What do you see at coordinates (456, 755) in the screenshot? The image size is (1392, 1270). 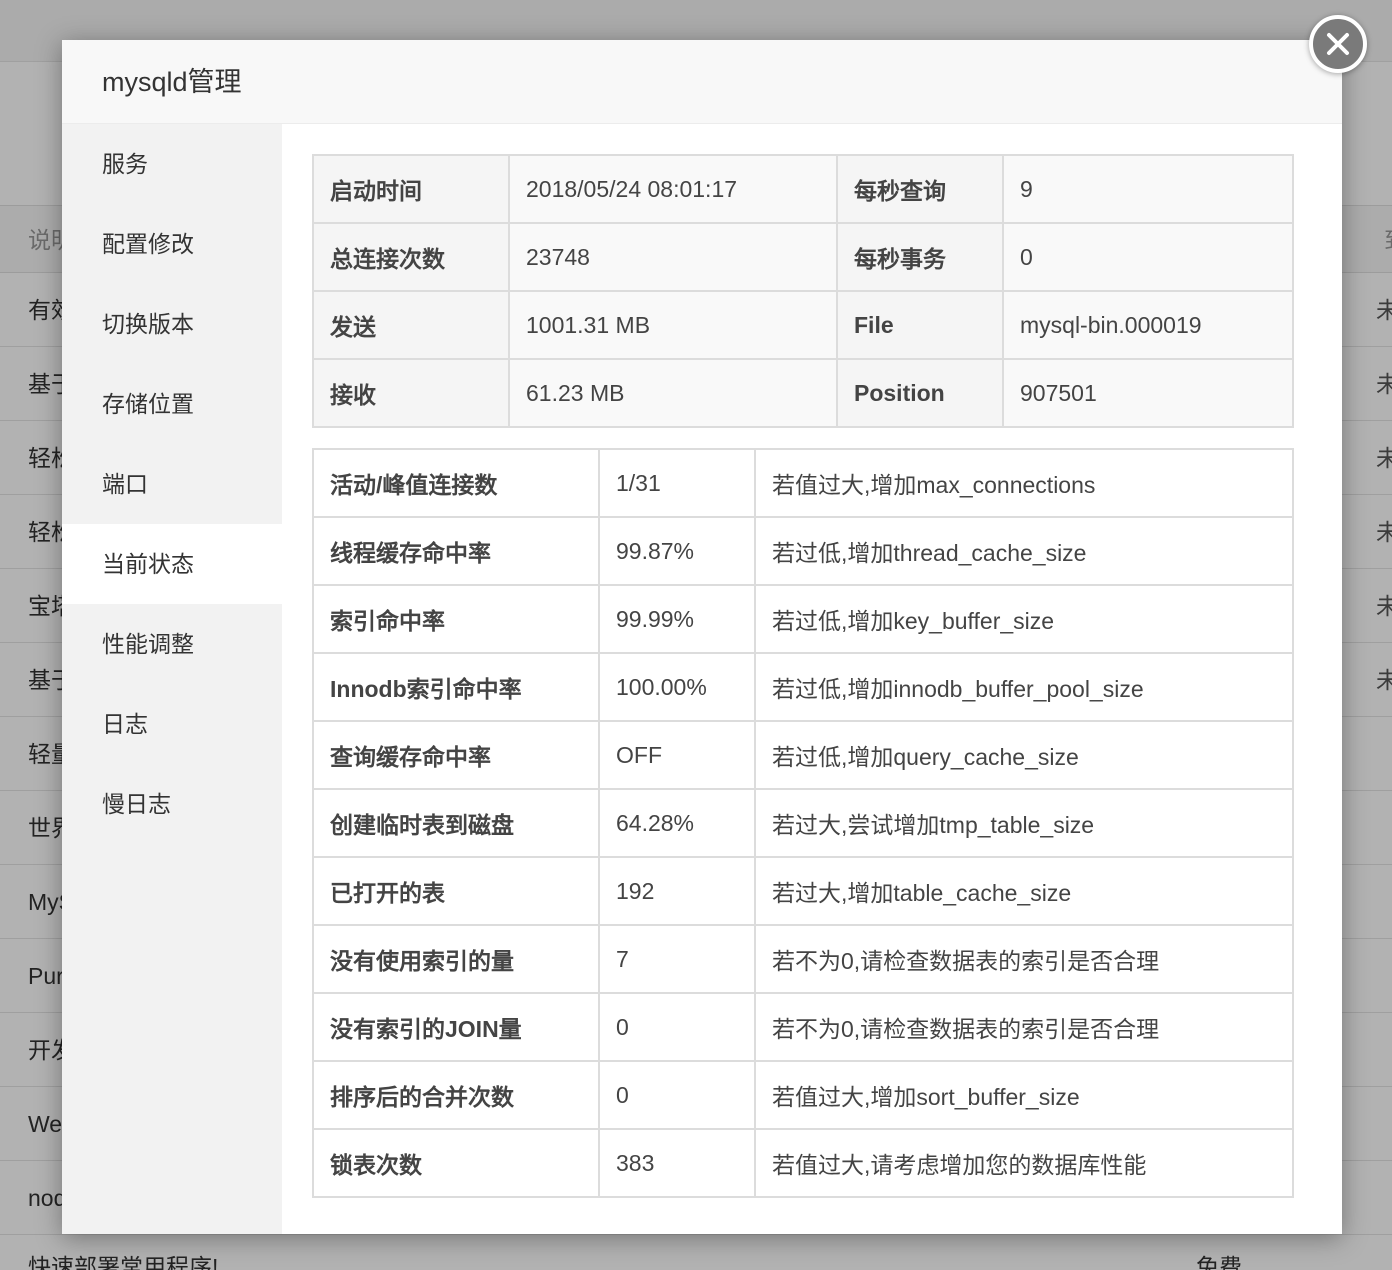 I see `status-name: 查询缓存命中率` at bounding box center [456, 755].